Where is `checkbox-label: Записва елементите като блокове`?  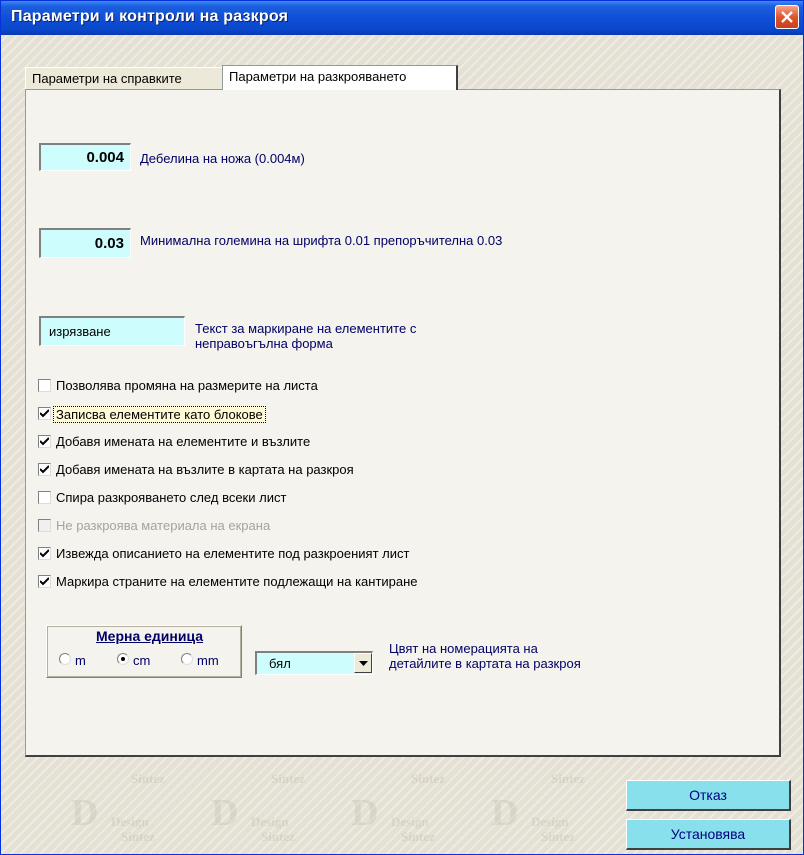
checkbox-label: Записва елементите като блокове is located at coordinates (159, 414).